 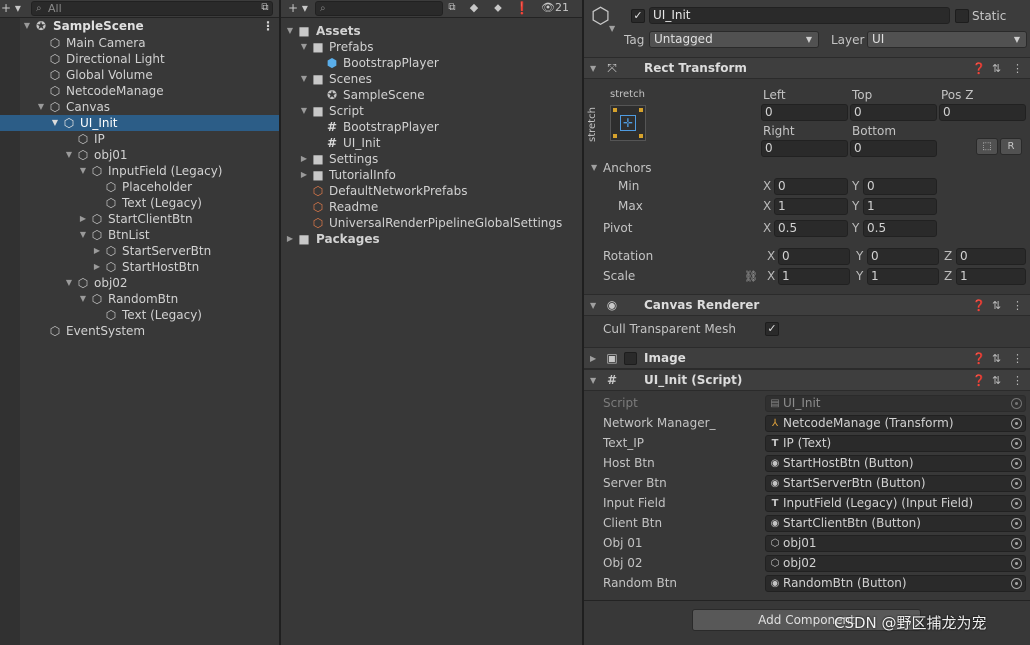 What do you see at coordinates (498, 9) in the screenshot?
I see `tag-label-icon: ⬥` at bounding box center [498, 9].